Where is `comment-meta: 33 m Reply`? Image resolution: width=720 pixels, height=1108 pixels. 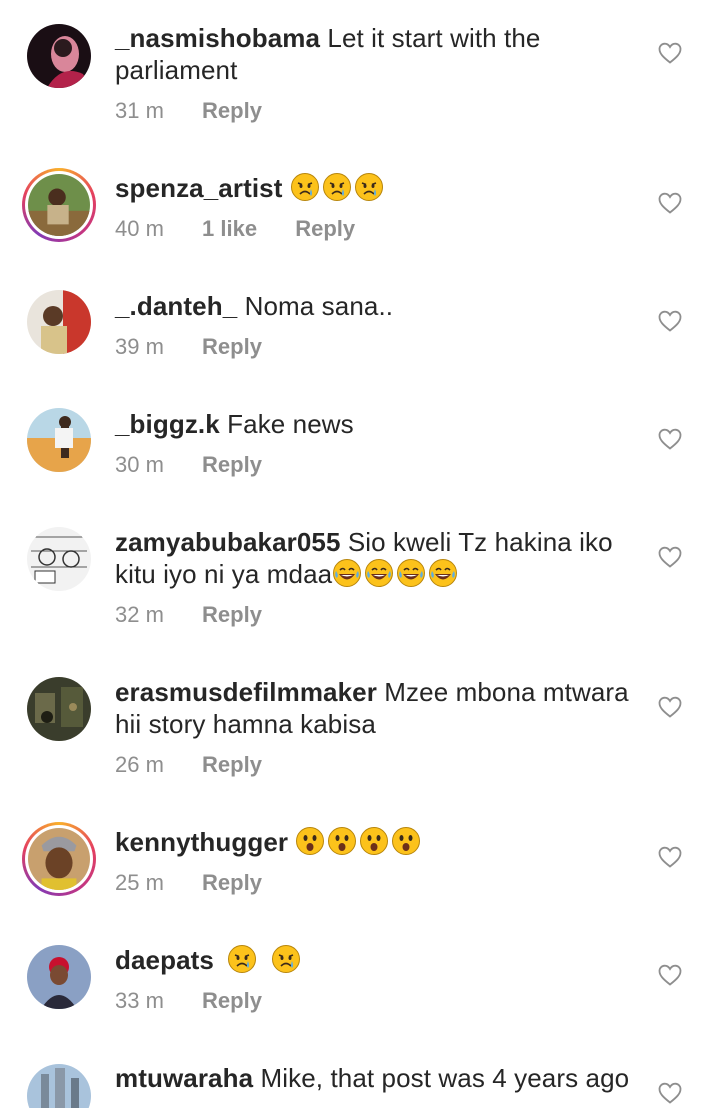
comment-meta: 33 m Reply is located at coordinates (204, 1001).